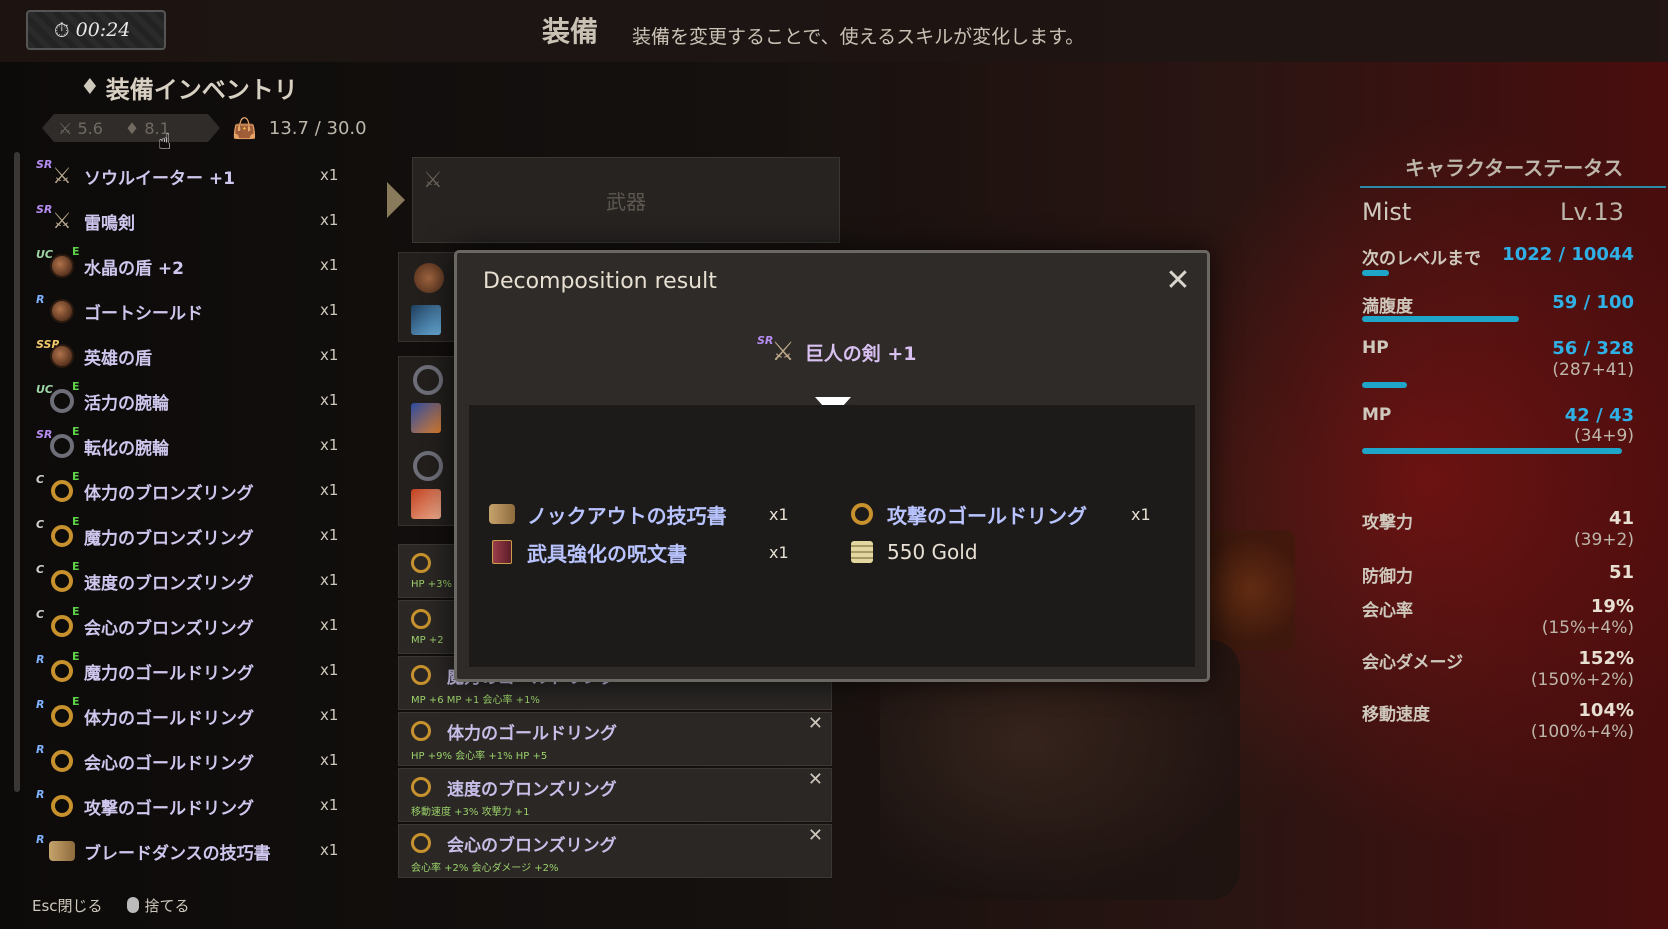 The width and height of the screenshot is (1668, 929). What do you see at coordinates (196, 714) in the screenshot?
I see `inventory-item: R E 体力のゴールドリング x1` at bounding box center [196, 714].